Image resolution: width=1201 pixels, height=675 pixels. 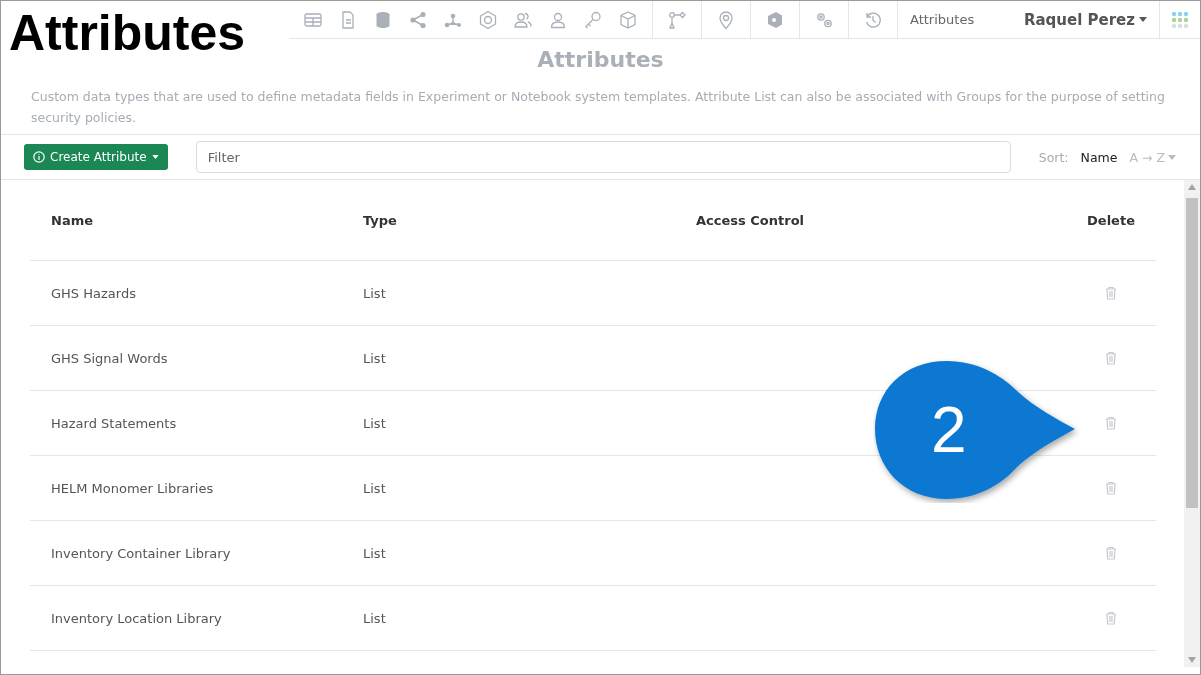 I want to click on attribute-name: Hazard Statements, so click(x=114, y=423).